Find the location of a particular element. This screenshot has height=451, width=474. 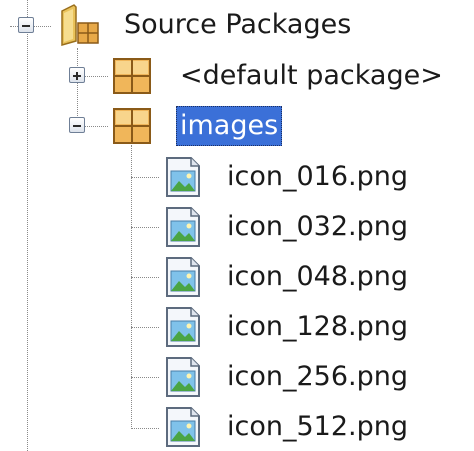

tree-node-label: icon_512.png is located at coordinates (317, 426).